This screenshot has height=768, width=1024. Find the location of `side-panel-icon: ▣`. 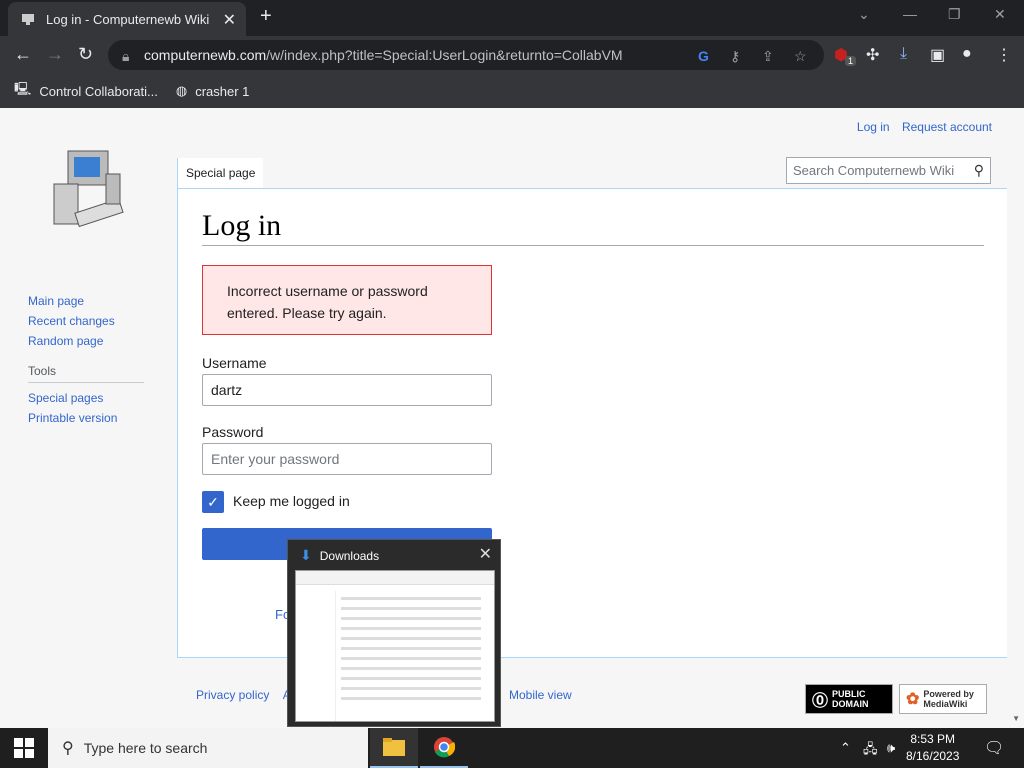

side-panel-icon: ▣ is located at coordinates (937, 55).